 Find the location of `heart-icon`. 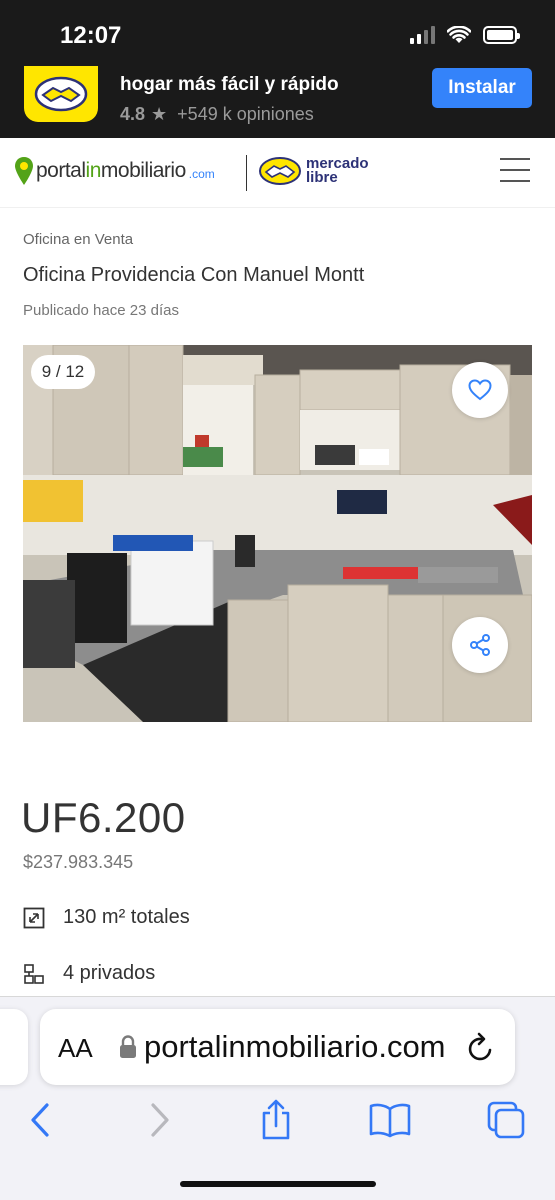

heart-icon is located at coordinates (480, 390).